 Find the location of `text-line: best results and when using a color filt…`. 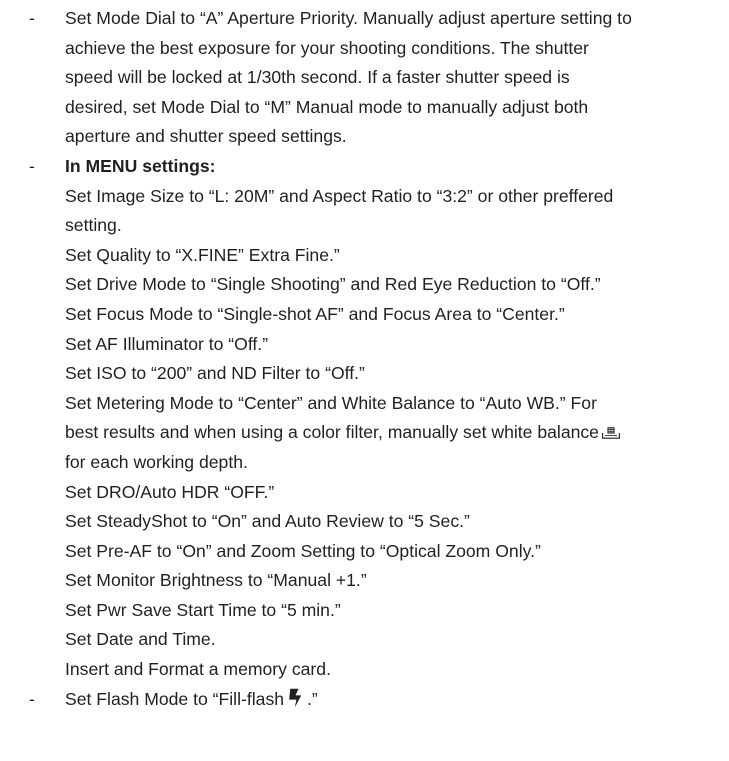

text-line: best results and when using a color filt… is located at coordinates (387, 433).